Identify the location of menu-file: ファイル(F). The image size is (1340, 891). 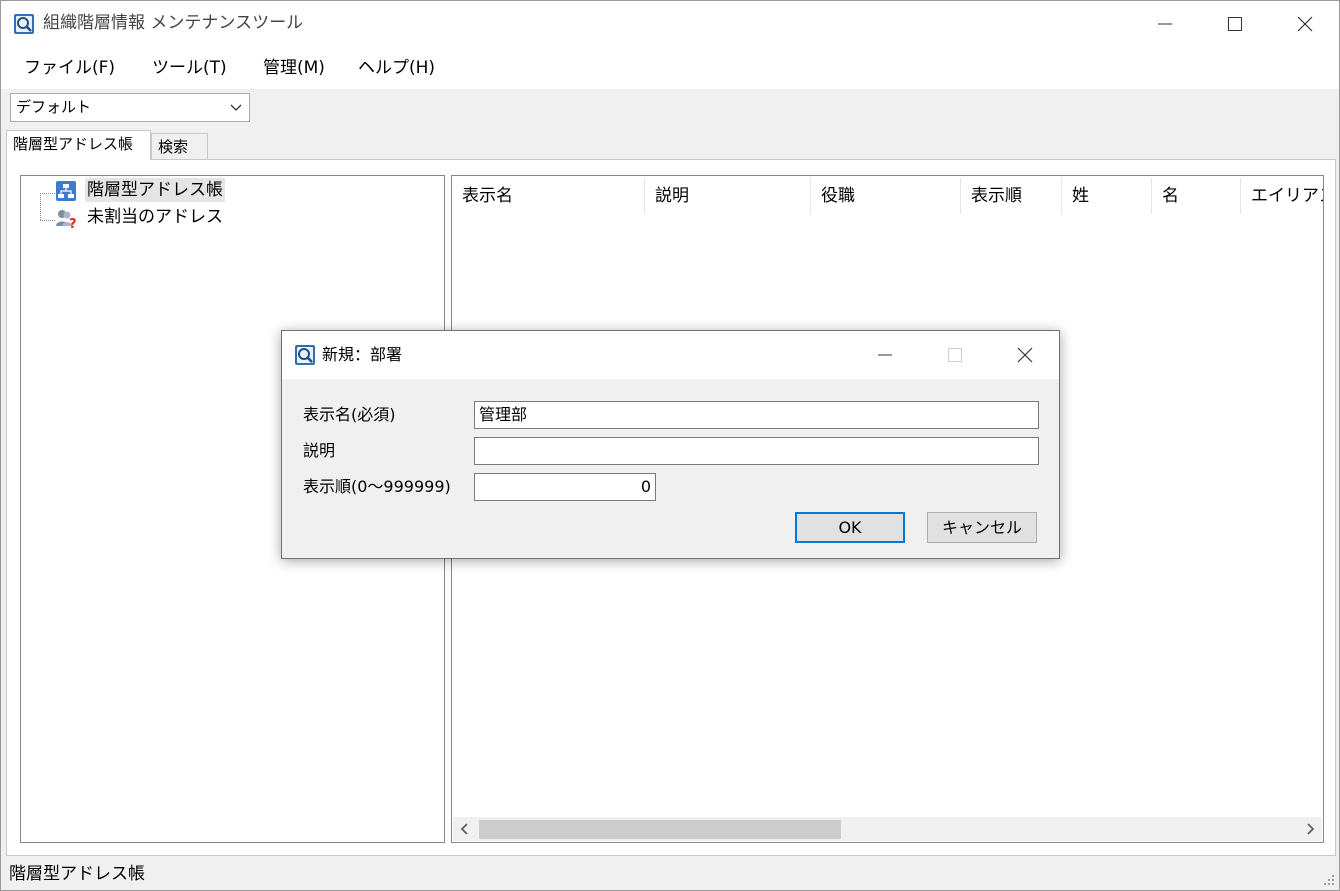
(69, 68).